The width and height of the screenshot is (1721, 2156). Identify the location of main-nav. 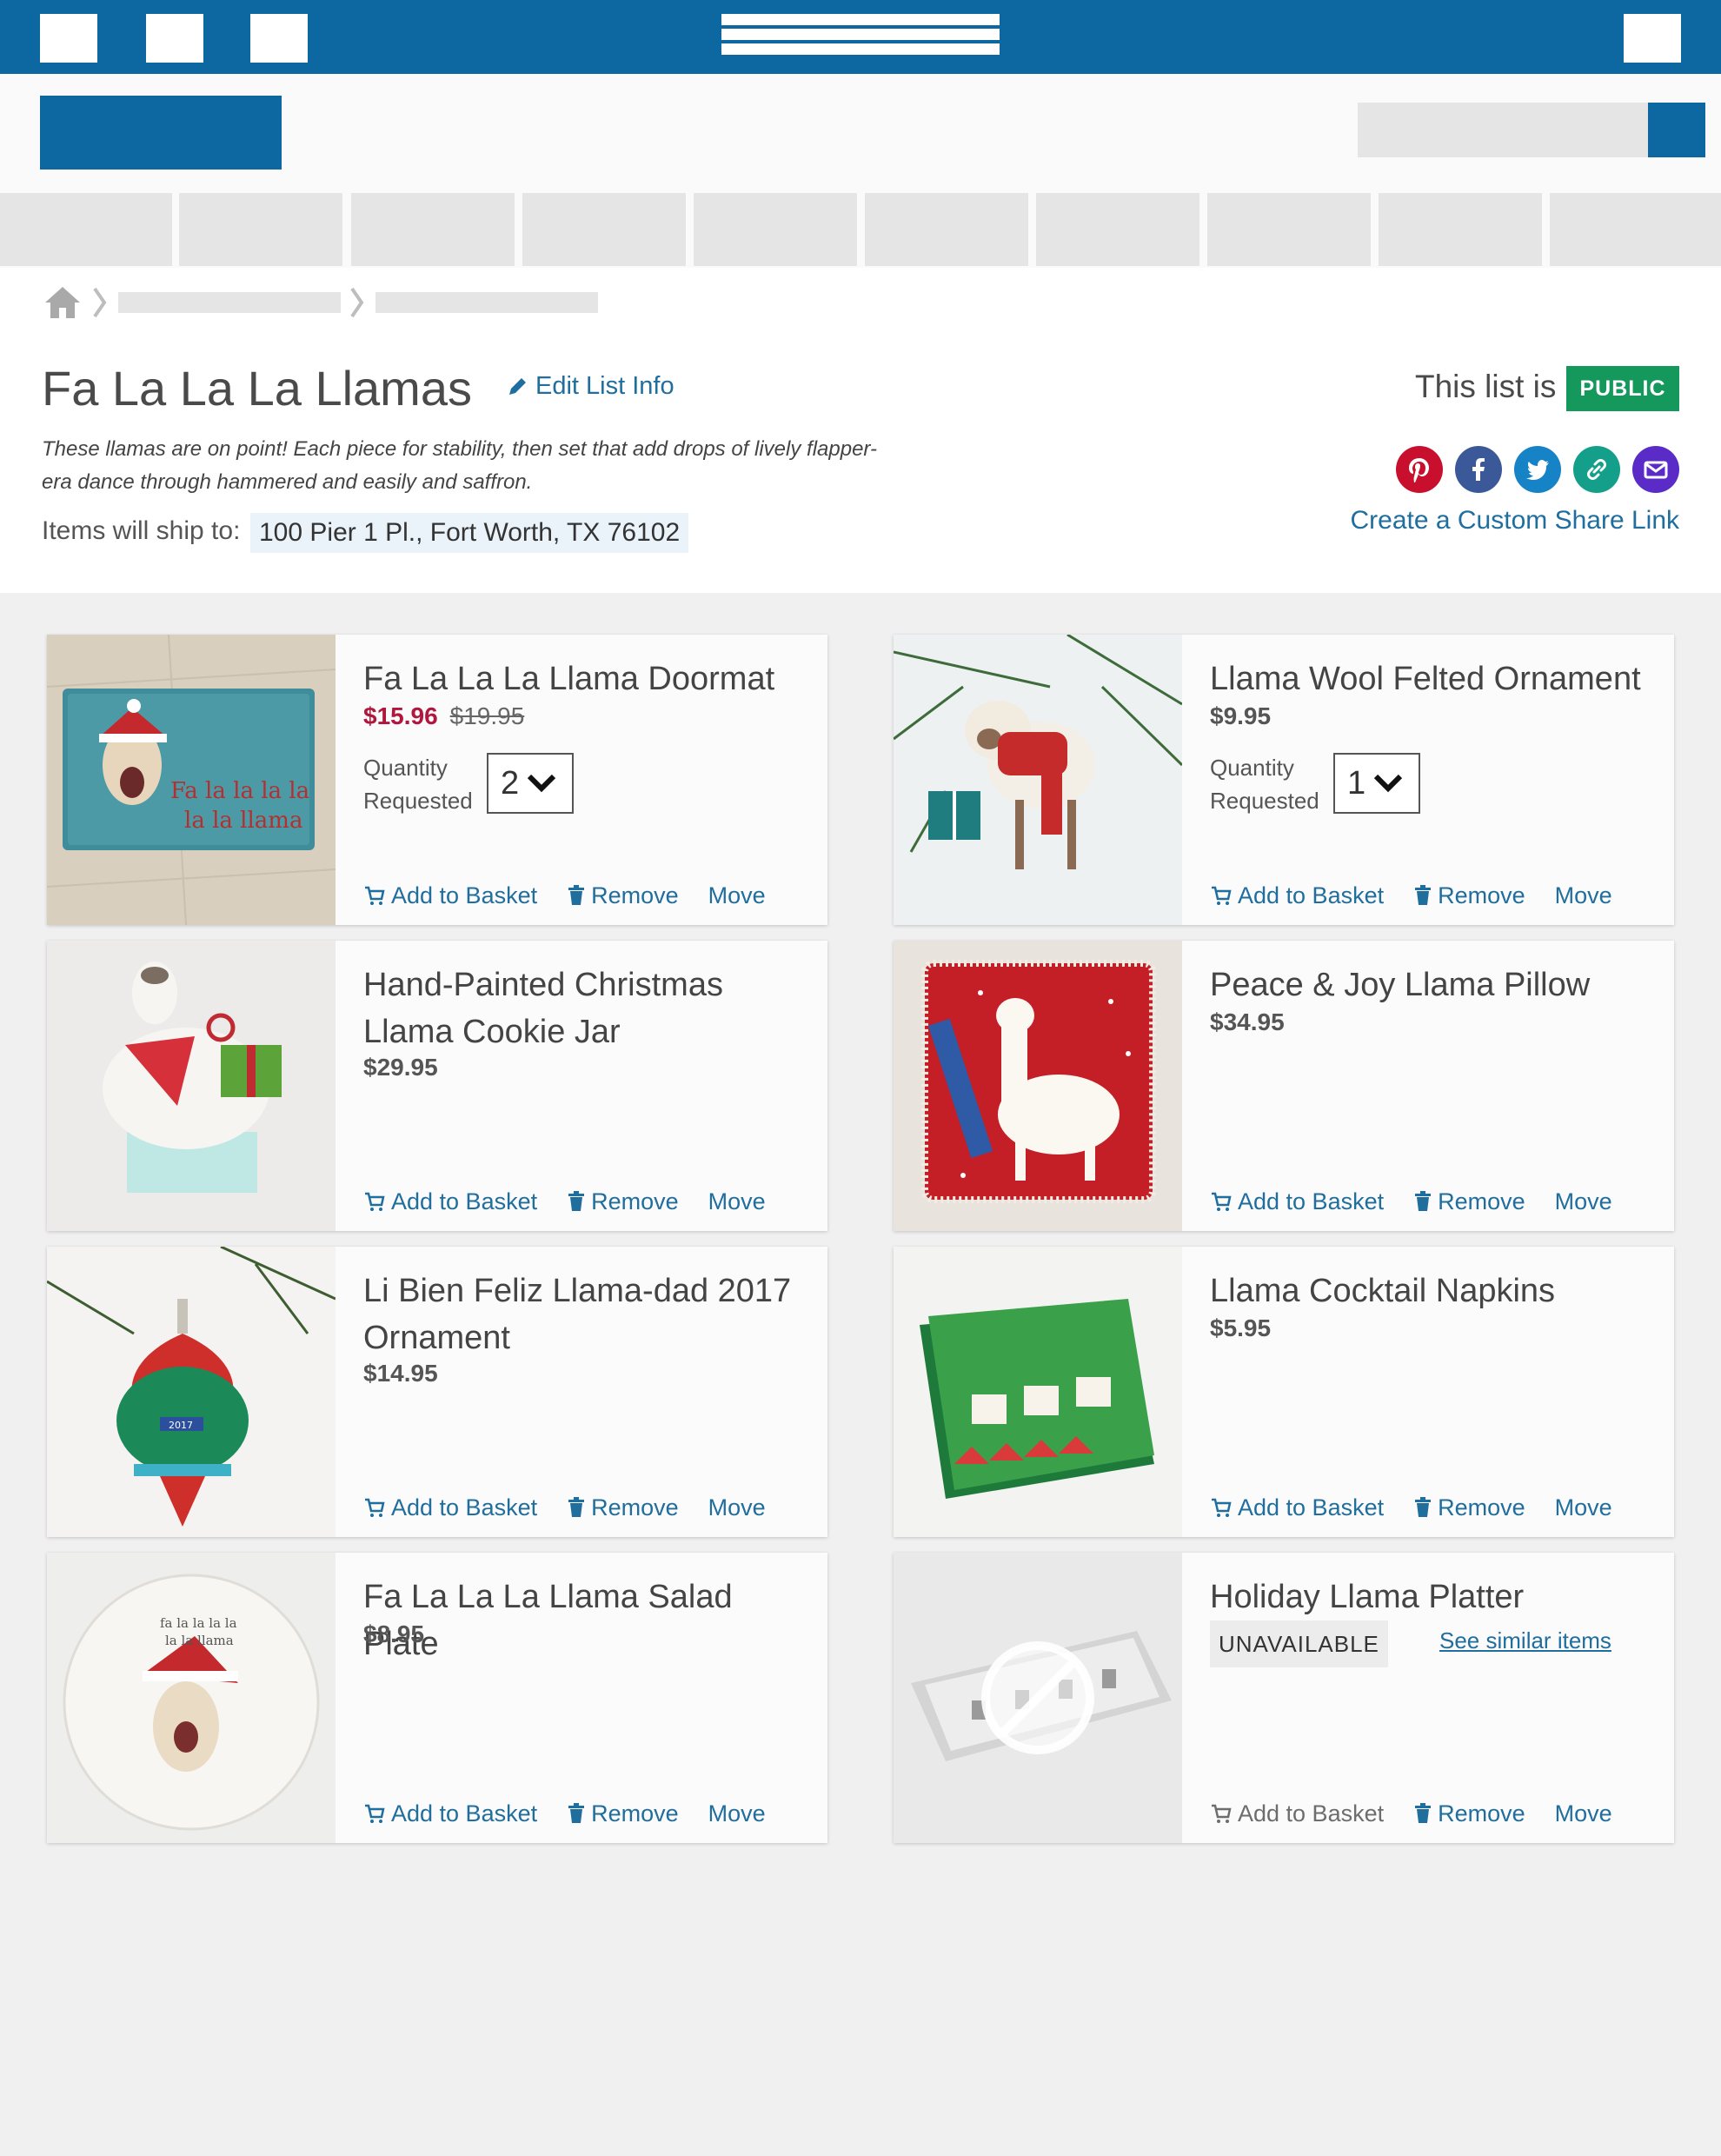
(860, 229).